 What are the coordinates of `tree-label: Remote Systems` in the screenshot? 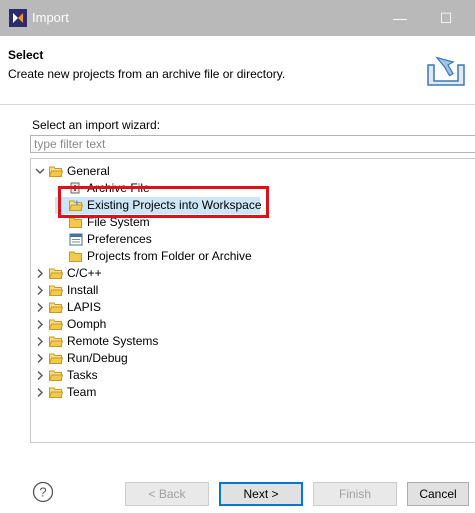 It's located at (113, 341).